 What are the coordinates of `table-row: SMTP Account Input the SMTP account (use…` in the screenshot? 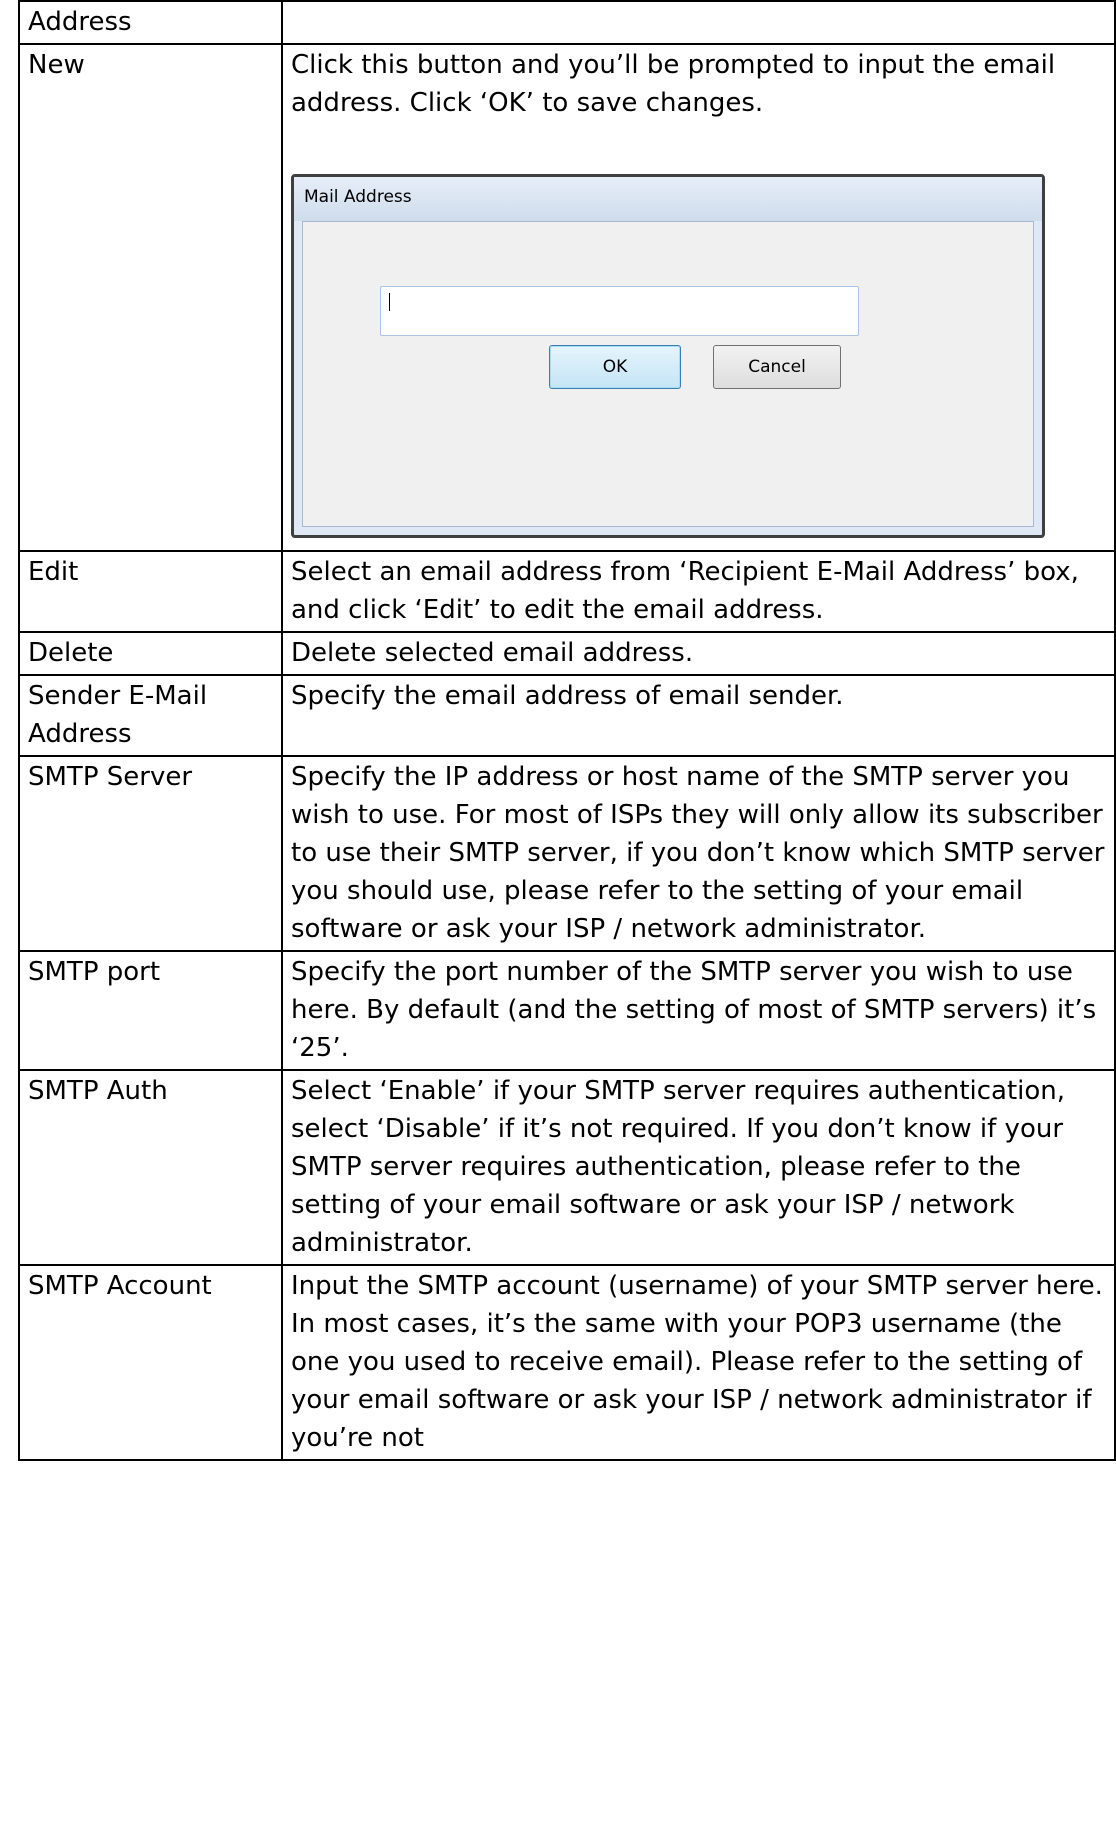 It's located at (567, 1362).